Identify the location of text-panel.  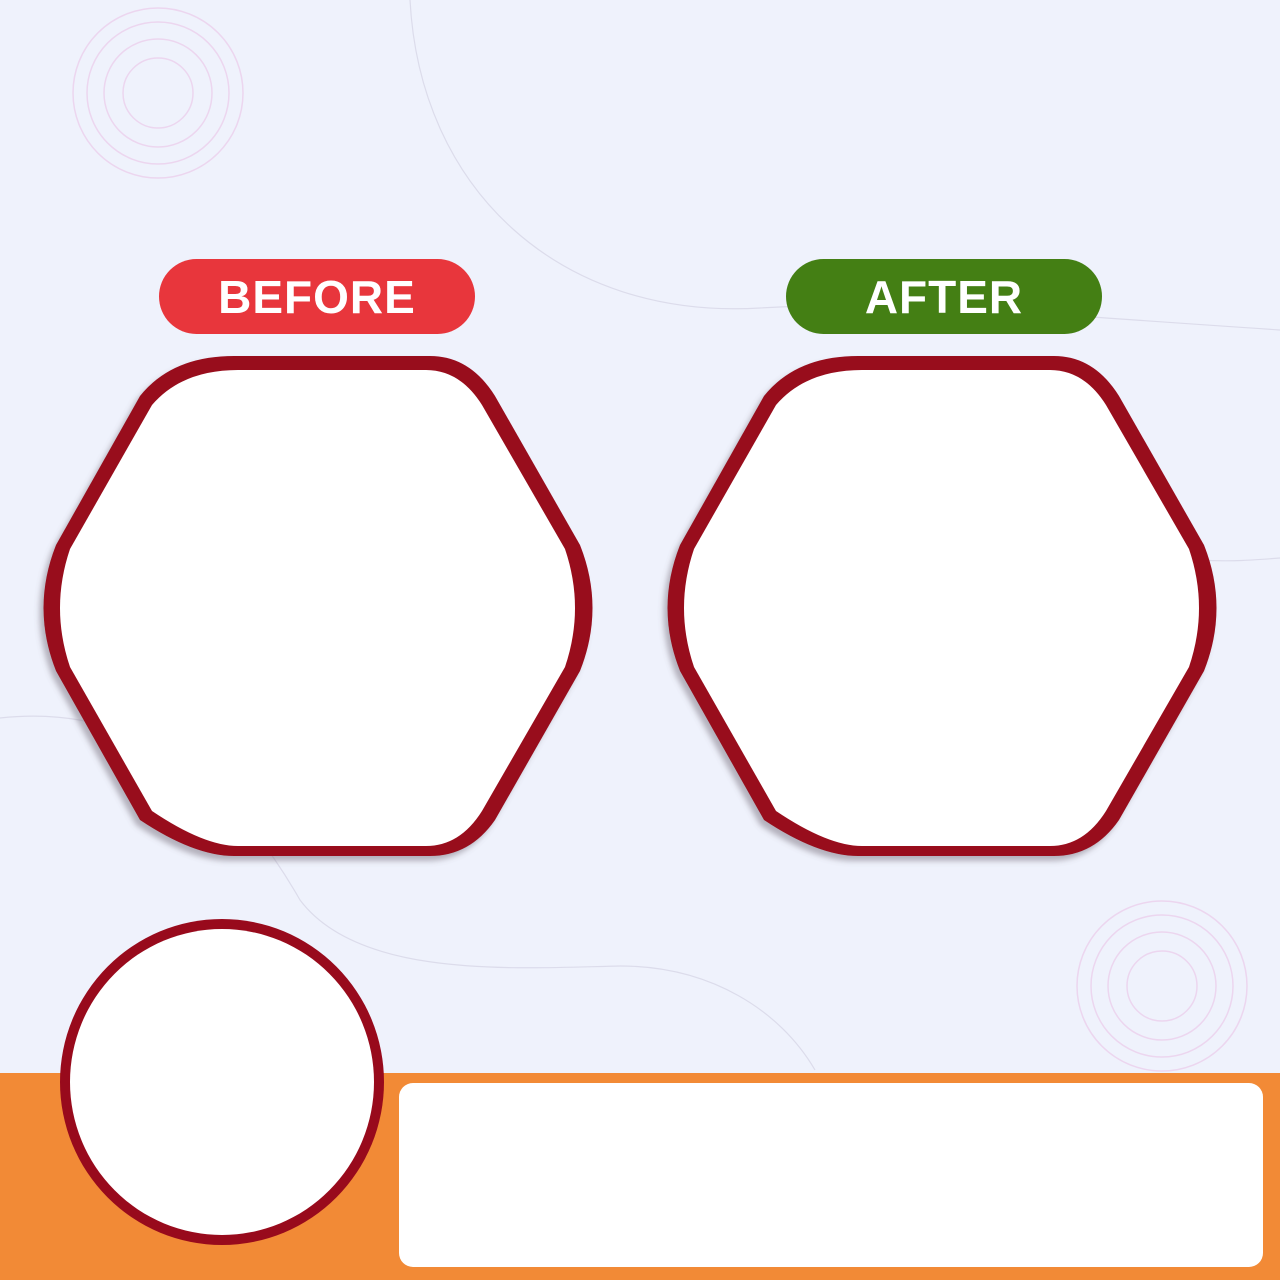
(831, 1175).